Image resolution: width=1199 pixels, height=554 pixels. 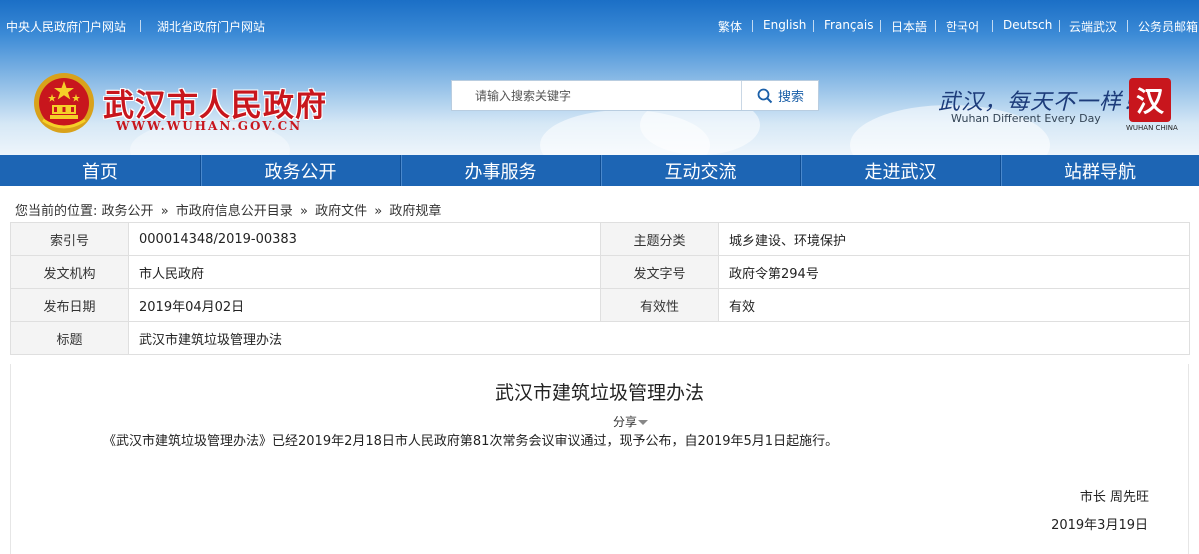 I want to click on info-value-index: 000014348/2019-00383, so click(x=364, y=239).